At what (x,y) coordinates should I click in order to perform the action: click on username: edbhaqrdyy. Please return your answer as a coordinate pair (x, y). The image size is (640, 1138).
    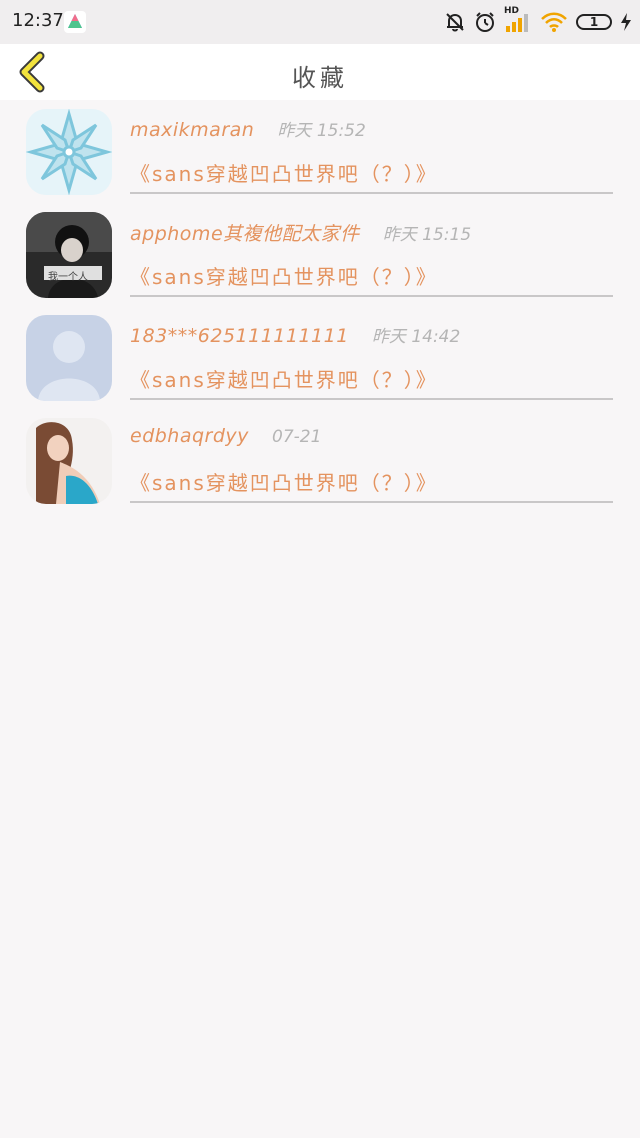
    Looking at the image, I should click on (189, 436).